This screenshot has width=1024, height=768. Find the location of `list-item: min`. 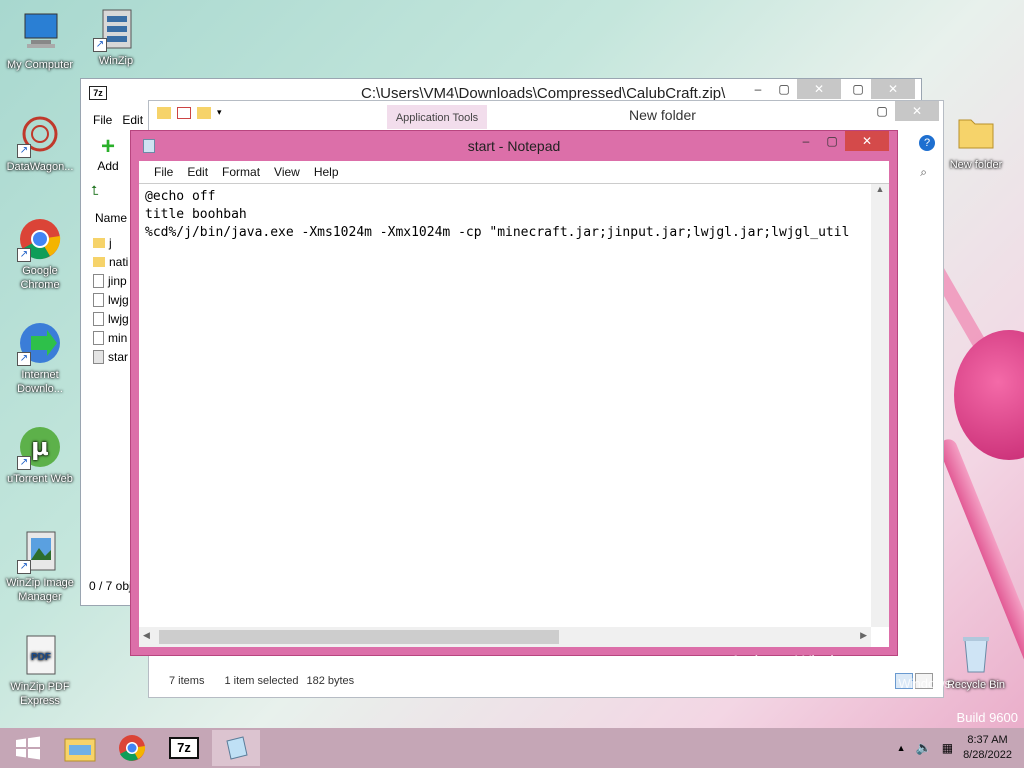

list-item: min is located at coordinates (111, 337).